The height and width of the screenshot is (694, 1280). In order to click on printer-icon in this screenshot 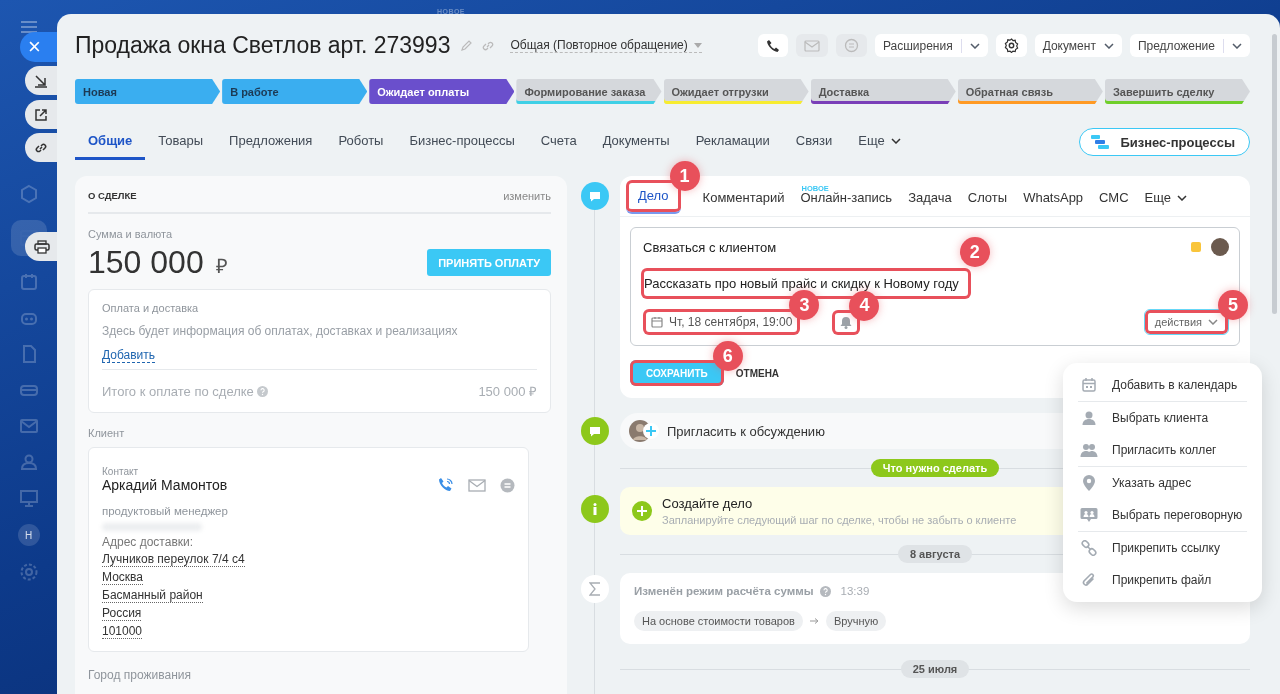, I will do `click(42, 246)`.